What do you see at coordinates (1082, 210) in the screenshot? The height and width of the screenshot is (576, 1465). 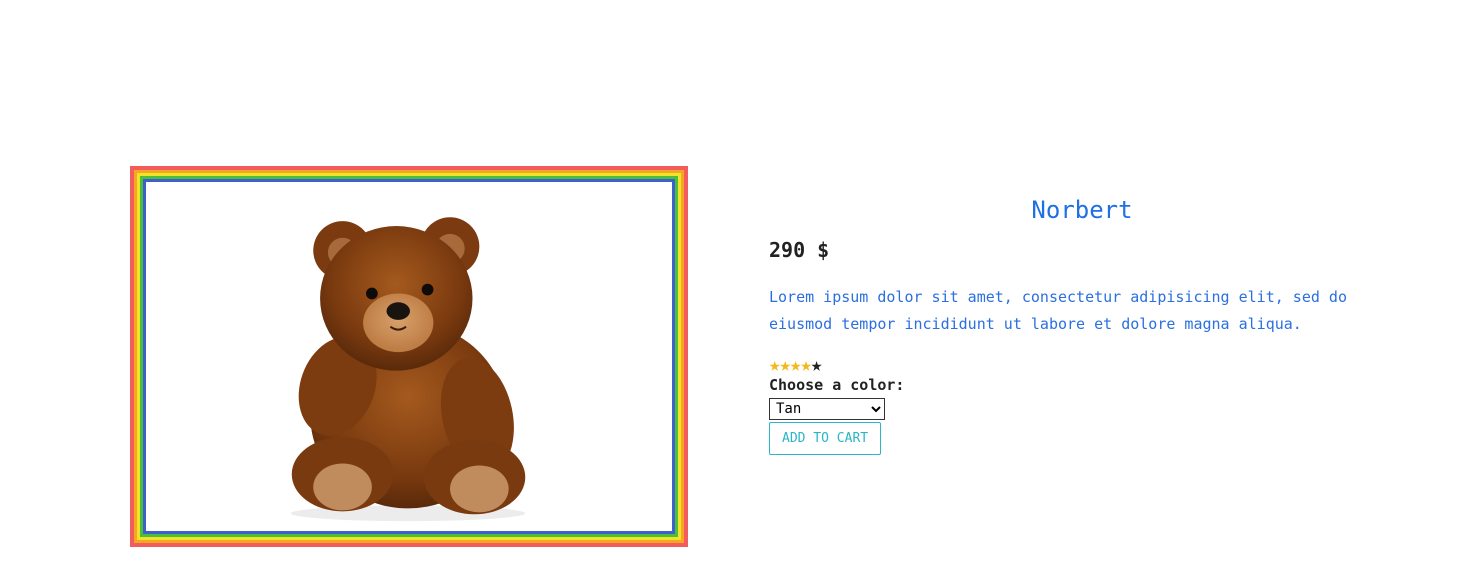 I see `product-title: Norbert` at bounding box center [1082, 210].